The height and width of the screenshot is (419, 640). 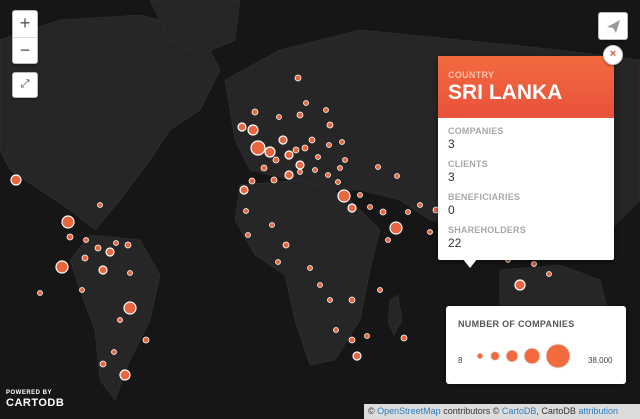 I want to click on zoom-control: + −, so click(x=25, y=37).